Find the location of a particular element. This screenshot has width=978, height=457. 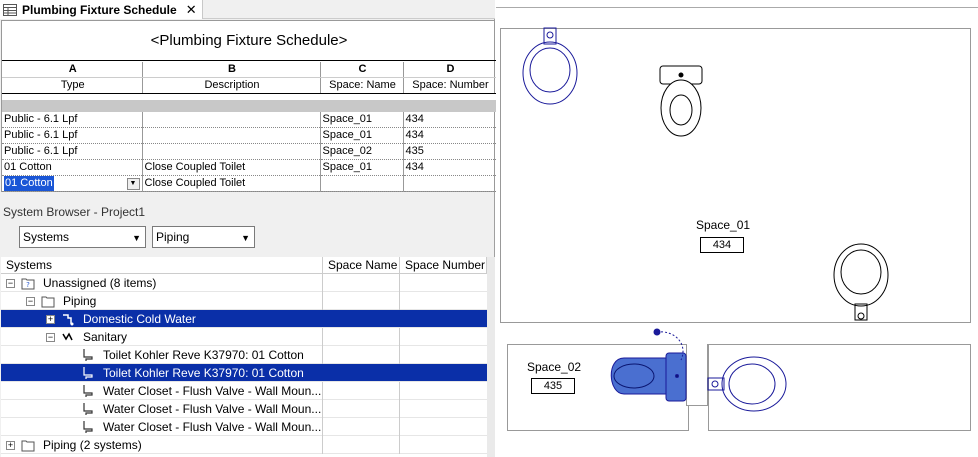

tree-item-piping-systems: + Piping (2 systems) is located at coordinates (244, 445).